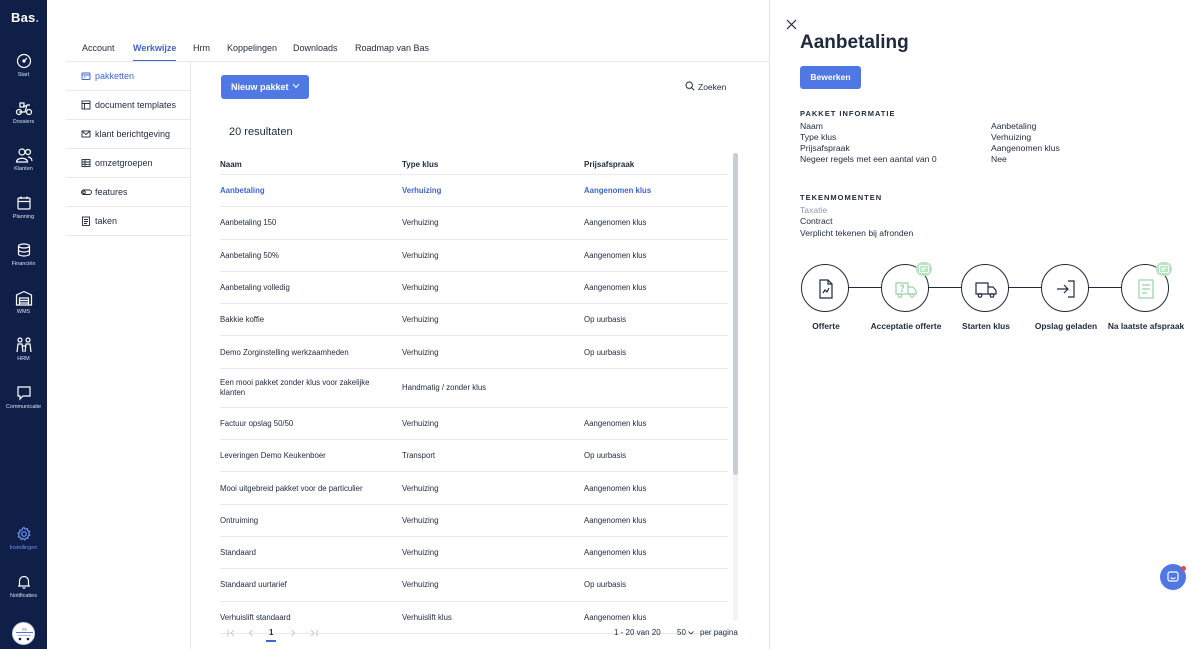 This screenshot has width=1200, height=649. Describe the element at coordinates (444, 388) in the screenshot. I see `cell-type-klus: Handmatig / zonder klus` at that location.